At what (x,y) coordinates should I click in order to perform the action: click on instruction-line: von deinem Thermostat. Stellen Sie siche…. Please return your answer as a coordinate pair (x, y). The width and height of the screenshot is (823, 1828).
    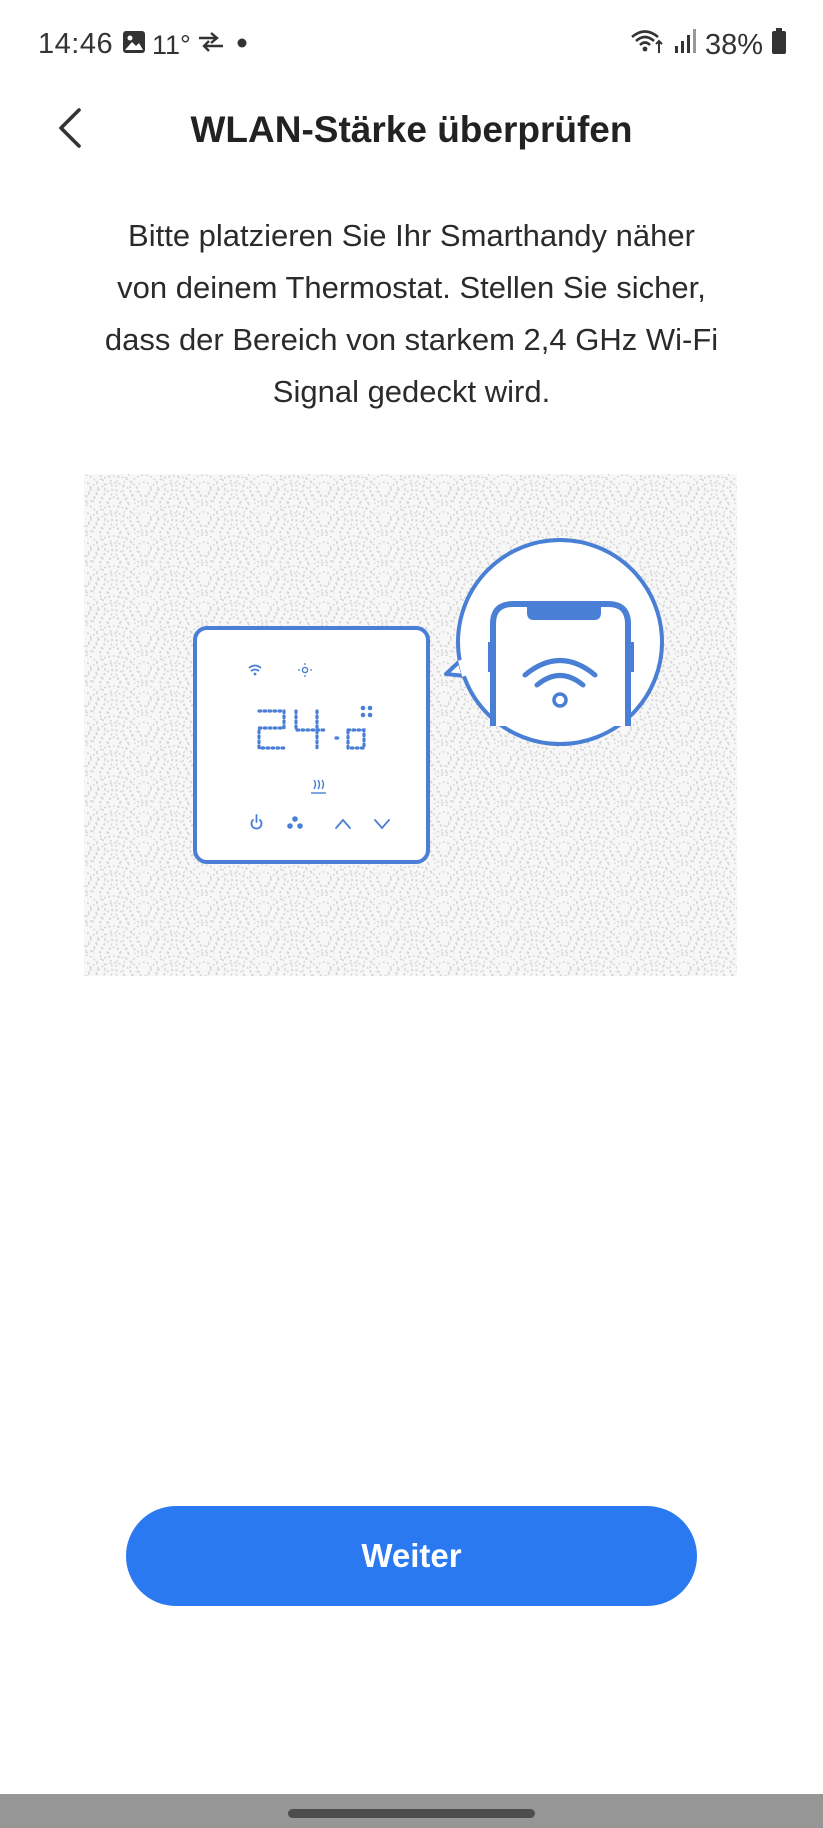
    Looking at the image, I should click on (411, 287).